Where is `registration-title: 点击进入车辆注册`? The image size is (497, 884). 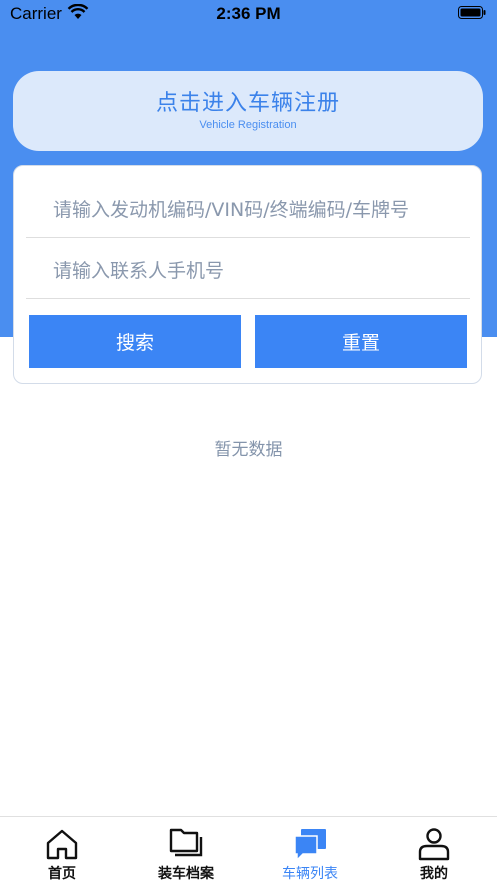 registration-title: 点击进入车辆注册 is located at coordinates (247, 103).